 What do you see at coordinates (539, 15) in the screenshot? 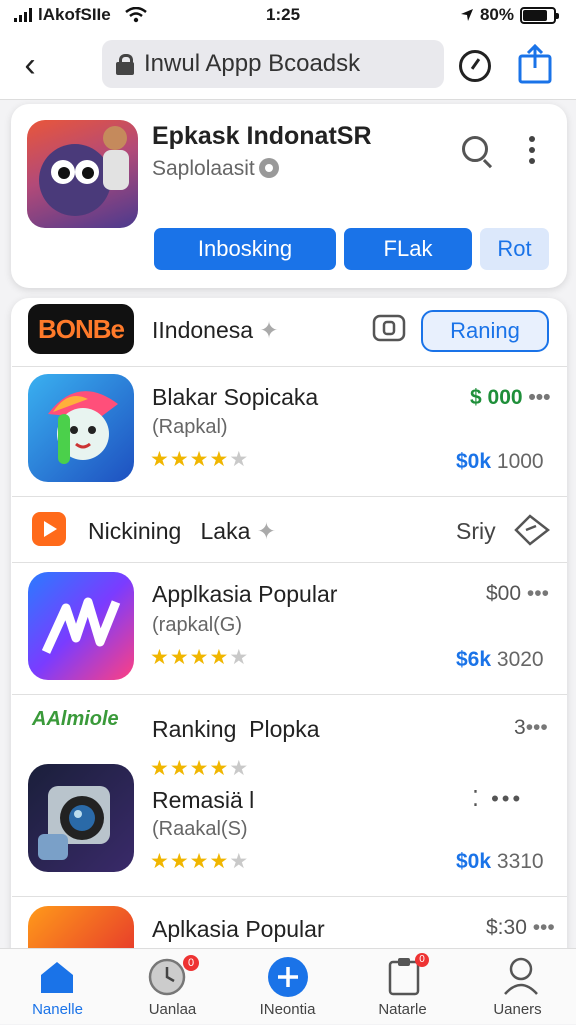
I see `battery-icon` at bounding box center [539, 15].